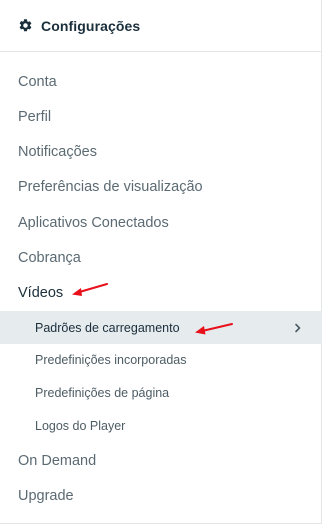 Image resolution: width=326 pixels, height=526 pixels. What do you see at coordinates (161, 360) in the screenshot?
I see `sub-item-predefinicoes-incorporadas: Predefinições incorporadas` at bounding box center [161, 360].